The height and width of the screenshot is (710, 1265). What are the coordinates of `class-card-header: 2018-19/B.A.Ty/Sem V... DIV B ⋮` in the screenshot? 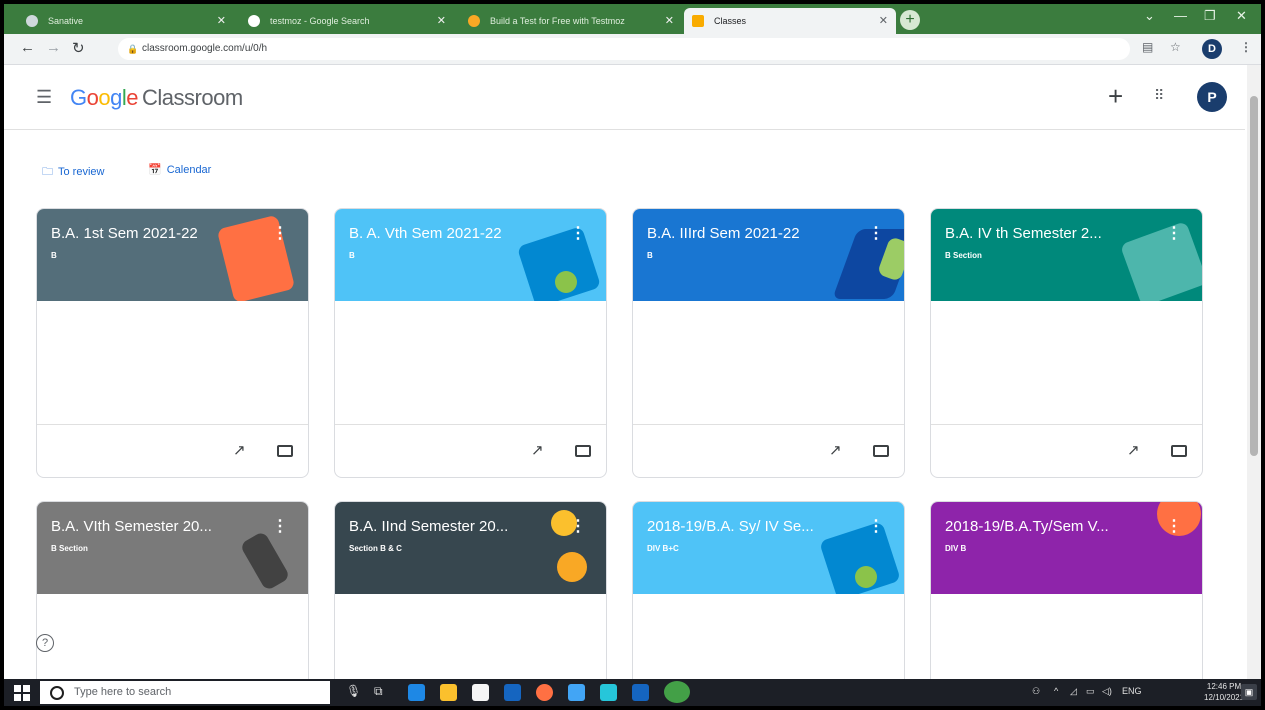 It's located at (1066, 548).